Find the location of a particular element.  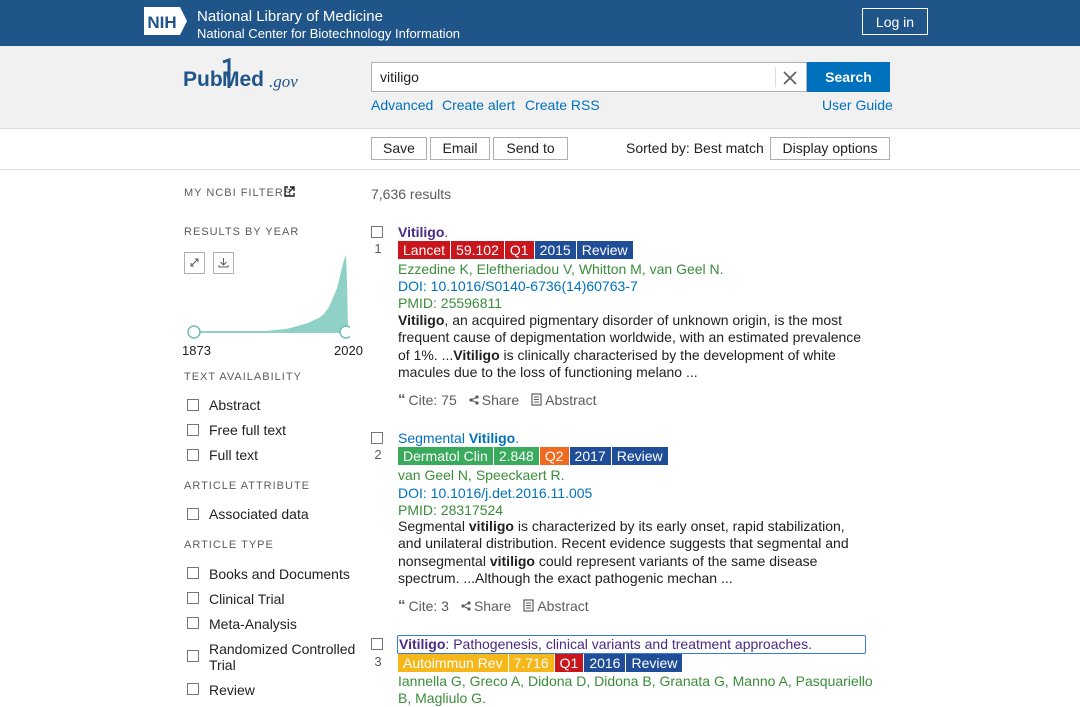

result-authors: van Geel N, Speeckaert R. is located at coordinates (481, 475).